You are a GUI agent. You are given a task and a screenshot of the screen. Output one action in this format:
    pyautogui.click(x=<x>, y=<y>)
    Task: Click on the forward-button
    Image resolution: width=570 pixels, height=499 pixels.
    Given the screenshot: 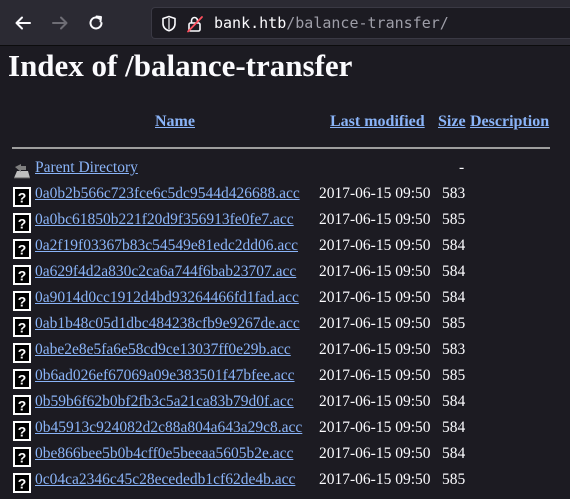 What is the action you would take?
    pyautogui.click(x=60, y=23)
    